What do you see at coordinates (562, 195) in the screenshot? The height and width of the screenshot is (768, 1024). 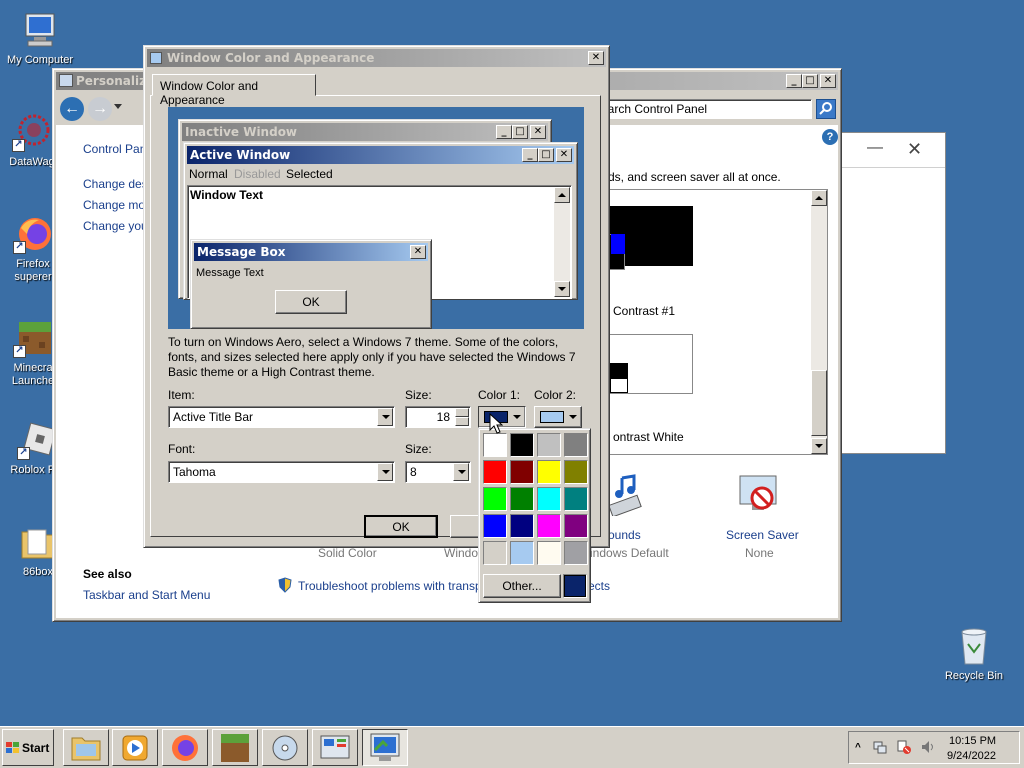 I see `preview-scroll-up` at bounding box center [562, 195].